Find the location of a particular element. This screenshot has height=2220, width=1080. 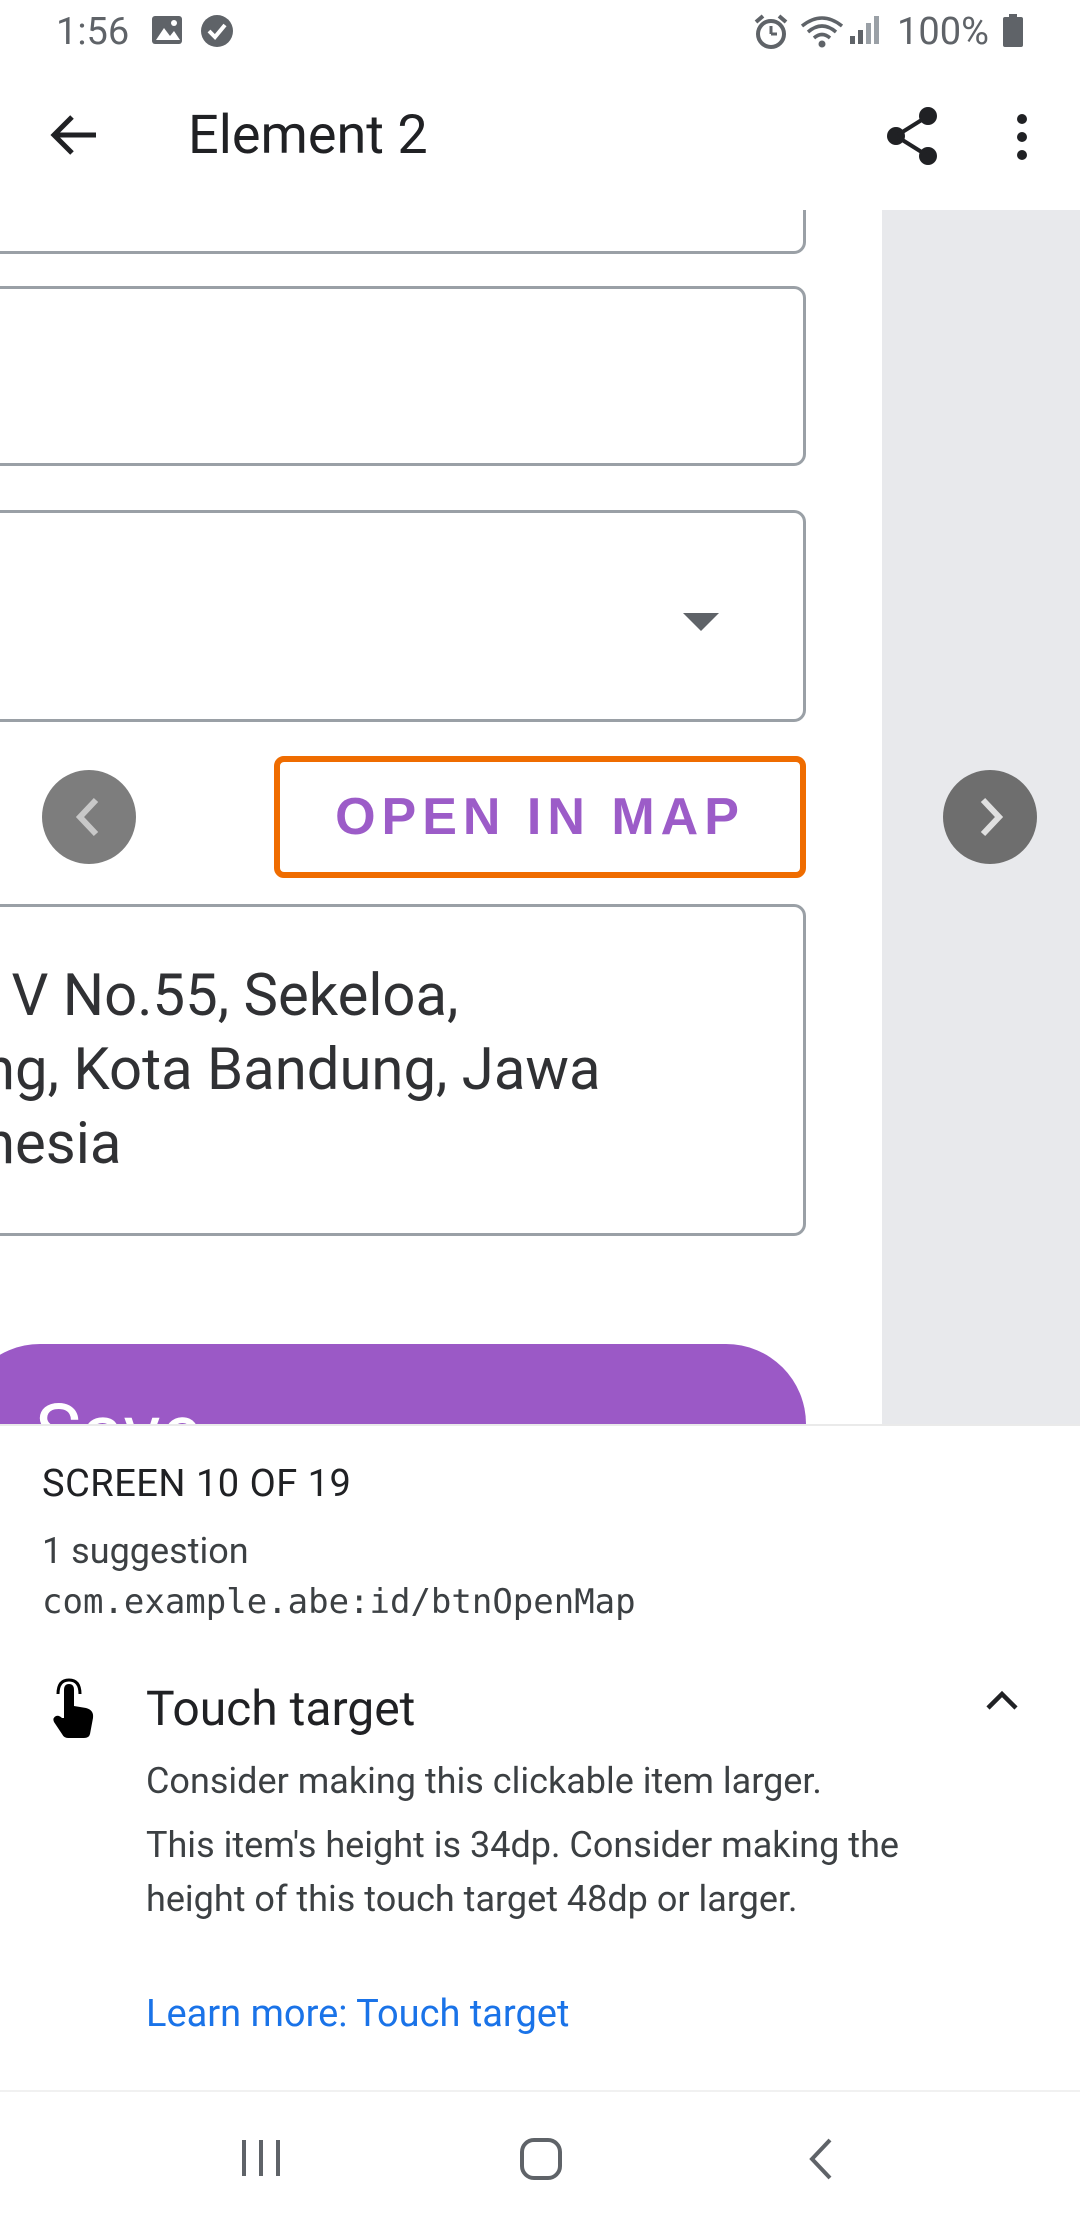

chevron-left-icon is located at coordinates (87, 817).